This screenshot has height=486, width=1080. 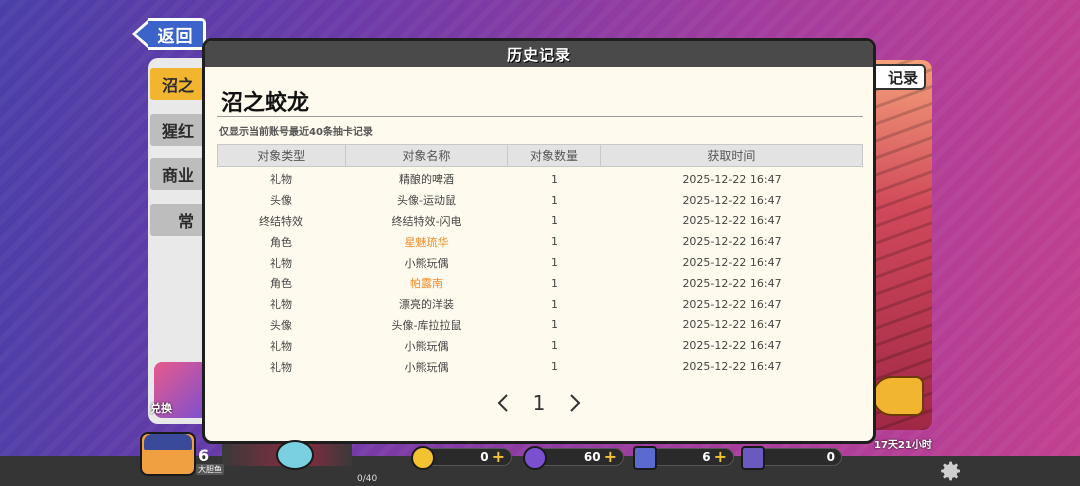 I want to click on player-title: 大胆鱼, so click(x=210, y=469).